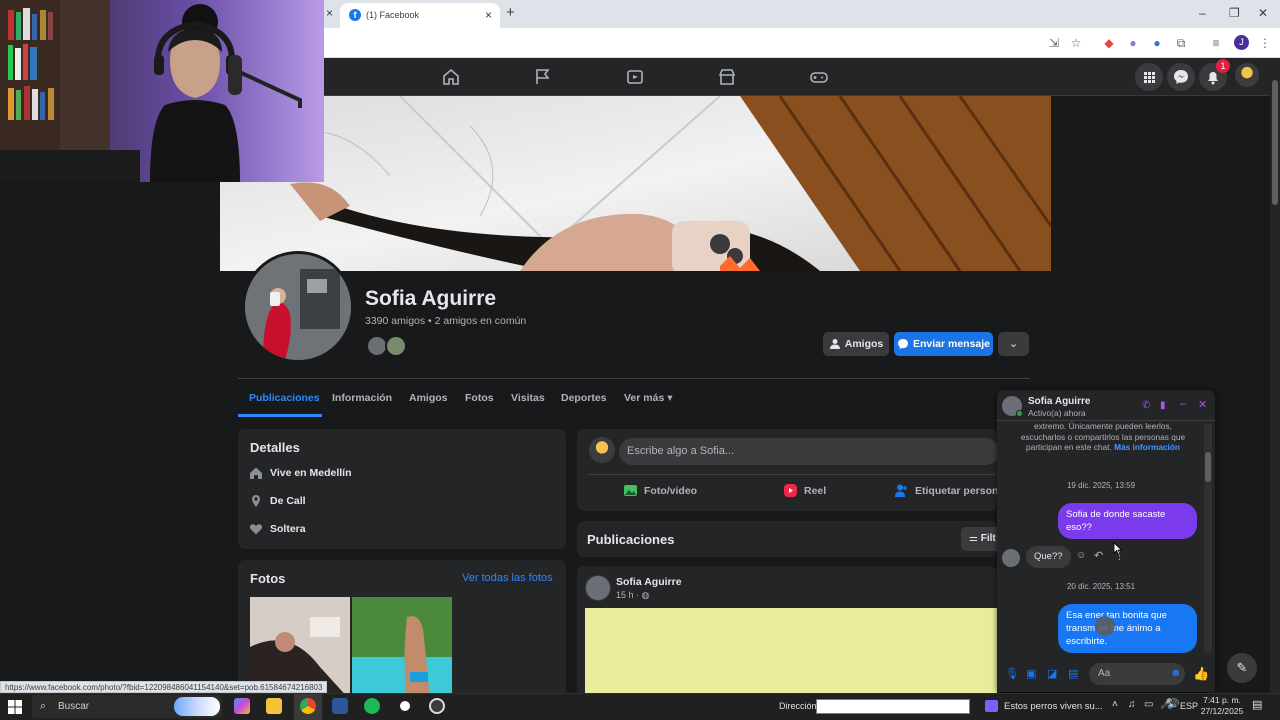 The width and height of the screenshot is (1280, 720). I want to click on extension-metamask-icon: ◆, so click(1109, 43).